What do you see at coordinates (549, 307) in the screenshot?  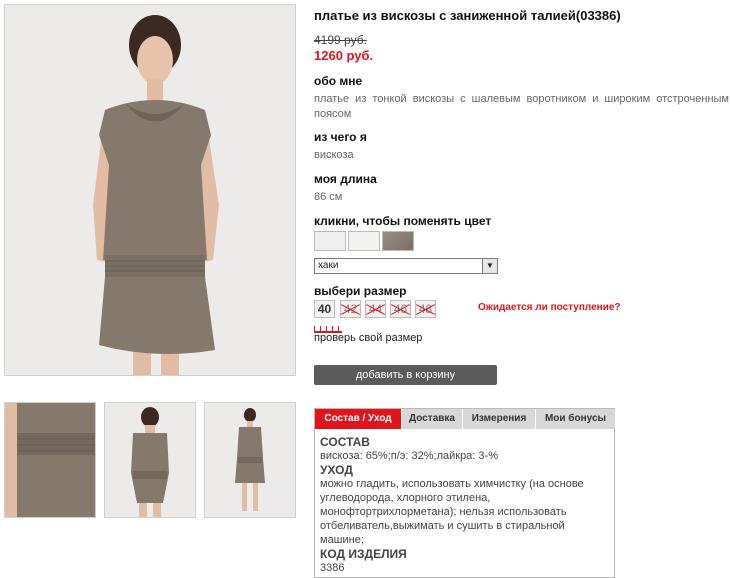 I see `notify-restock-link: Ожидается ли поступление?` at bounding box center [549, 307].